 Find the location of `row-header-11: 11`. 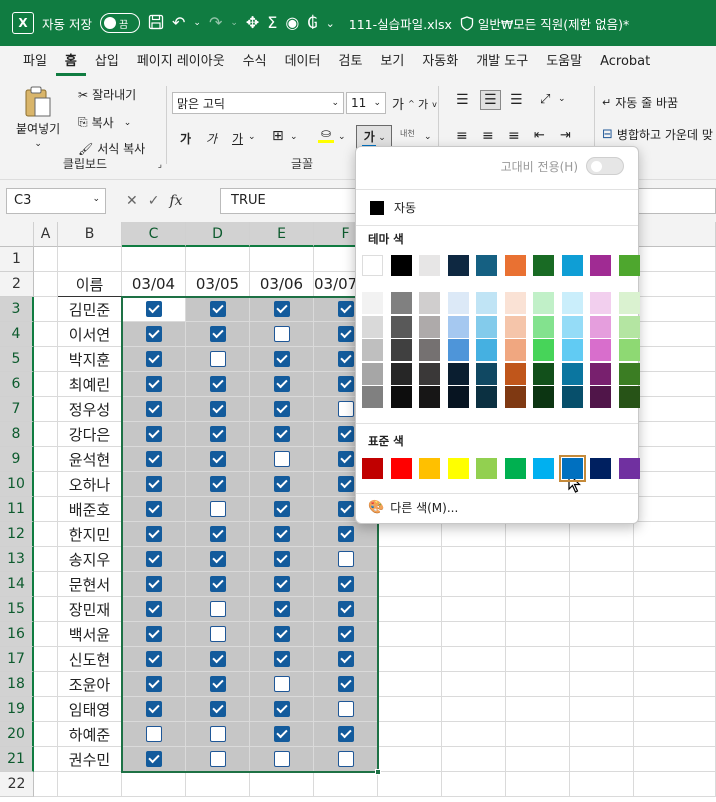

row-header-11: 11 is located at coordinates (17, 509).